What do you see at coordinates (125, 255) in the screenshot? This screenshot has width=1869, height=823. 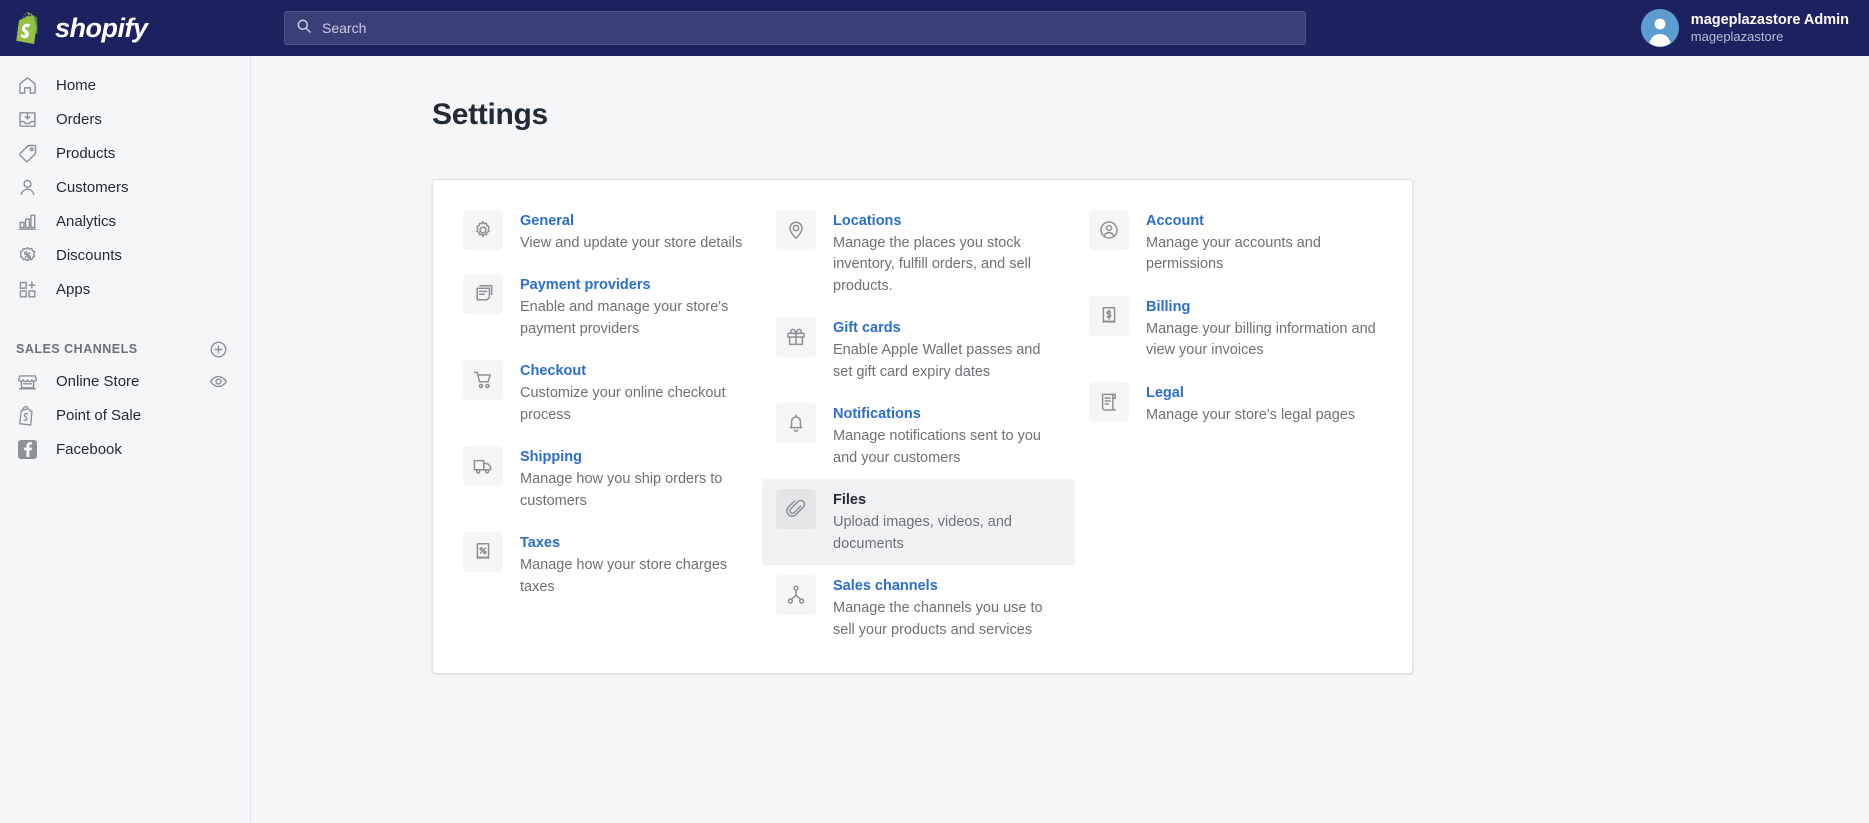 I see `sidebar-item-discounts: Discounts` at bounding box center [125, 255].